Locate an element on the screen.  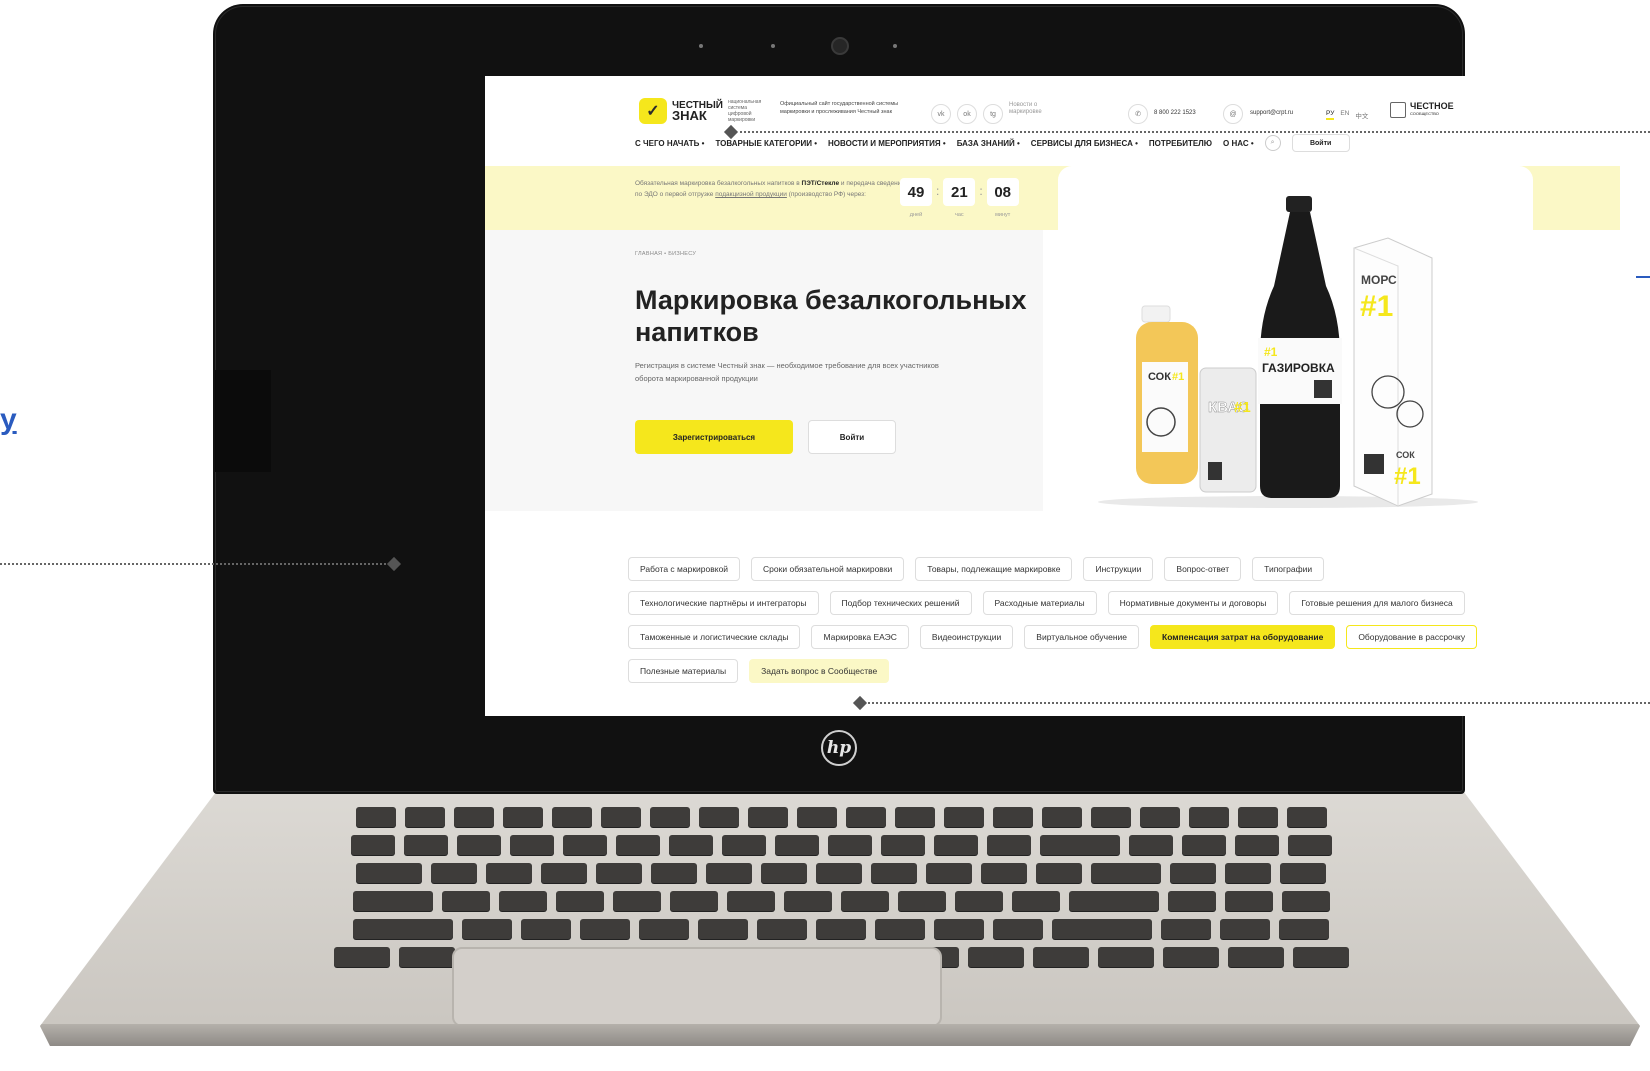
tag-item: Полезные материалы is located at coordinates (683, 671).